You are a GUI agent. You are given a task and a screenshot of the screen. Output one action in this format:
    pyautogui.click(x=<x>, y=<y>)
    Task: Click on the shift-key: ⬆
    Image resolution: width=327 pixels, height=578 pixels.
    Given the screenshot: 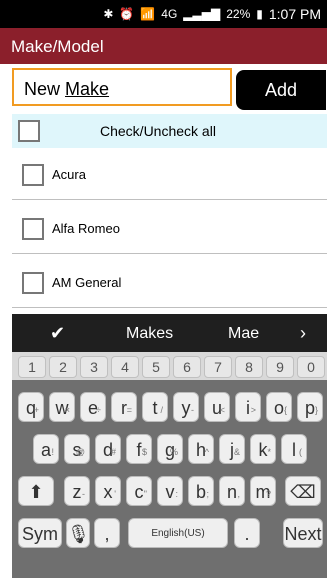 What is the action you would take?
    pyautogui.click(x=36, y=491)
    